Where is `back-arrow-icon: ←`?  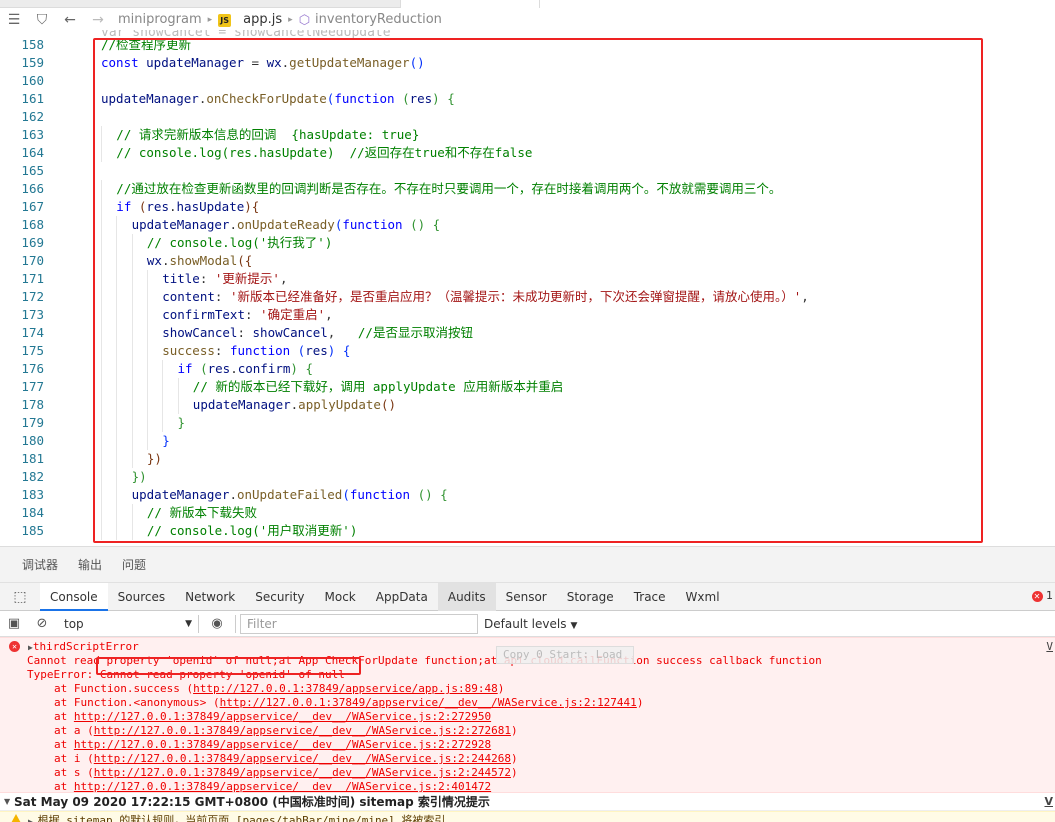 back-arrow-icon: ← is located at coordinates (70, 20).